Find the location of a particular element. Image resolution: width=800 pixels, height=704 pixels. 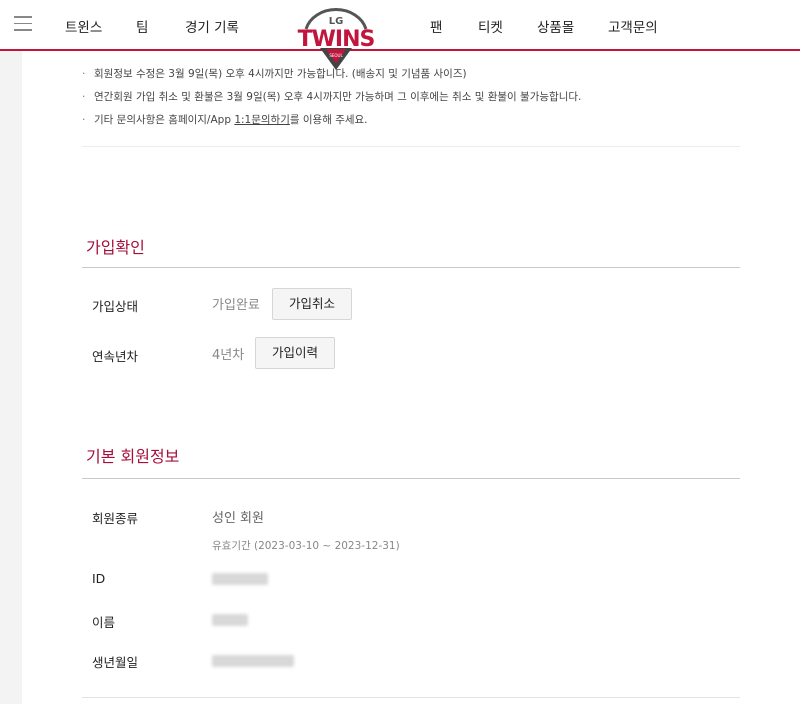

join-confirm-title: 가입확인 is located at coordinates (115, 247).